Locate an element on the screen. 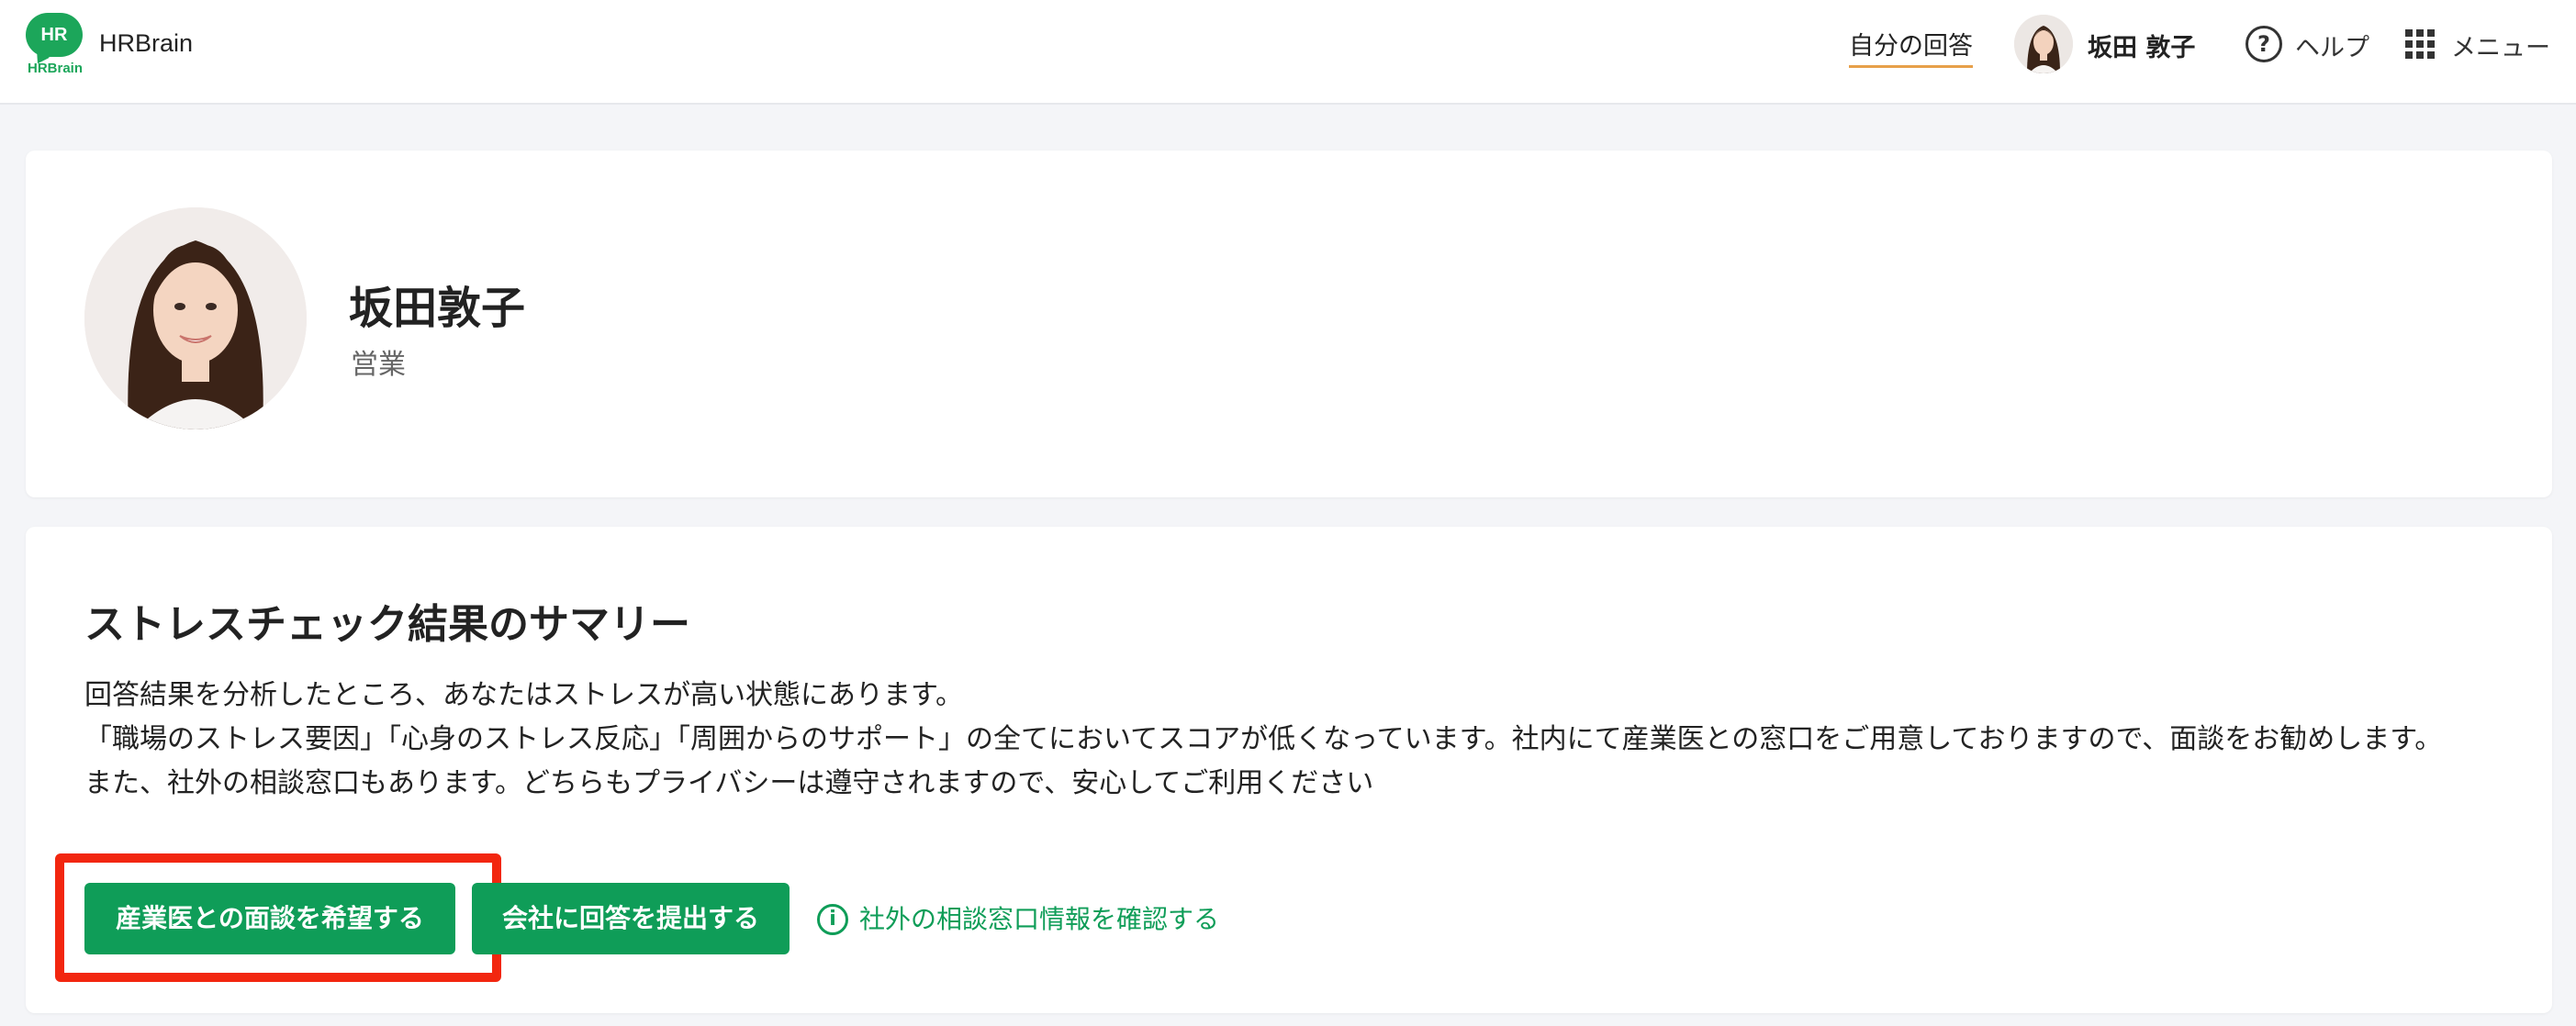 The height and width of the screenshot is (1026, 2576). menu-link: メニュー is located at coordinates (2500, 45).